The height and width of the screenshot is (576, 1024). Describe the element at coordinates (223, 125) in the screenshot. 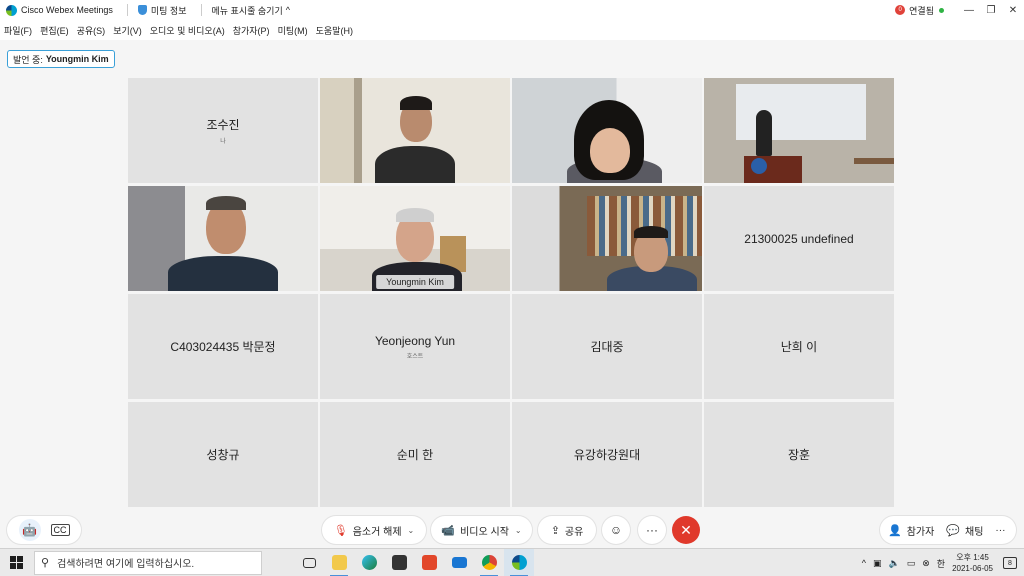

I see `participant-name: 조수진` at that location.